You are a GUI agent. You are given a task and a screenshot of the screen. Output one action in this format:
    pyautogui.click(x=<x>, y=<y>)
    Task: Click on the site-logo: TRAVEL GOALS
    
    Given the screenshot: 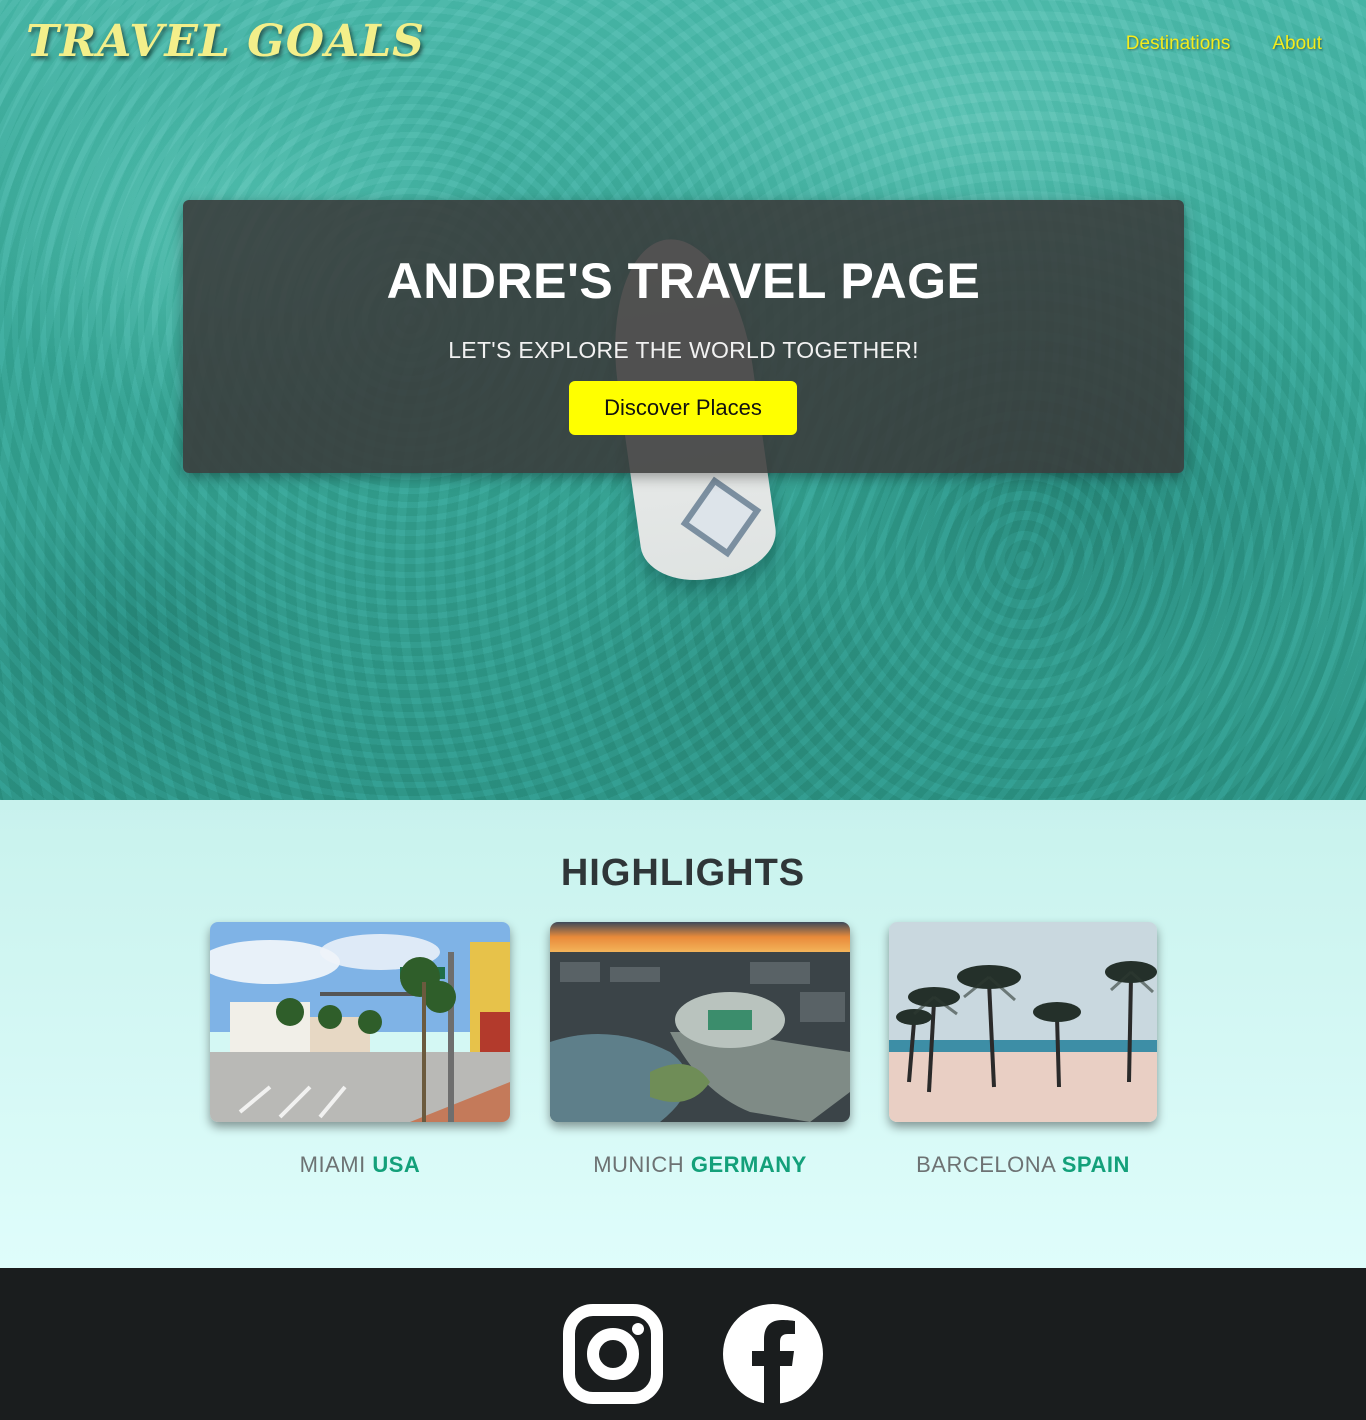 What is the action you would take?
    pyautogui.click(x=225, y=41)
    